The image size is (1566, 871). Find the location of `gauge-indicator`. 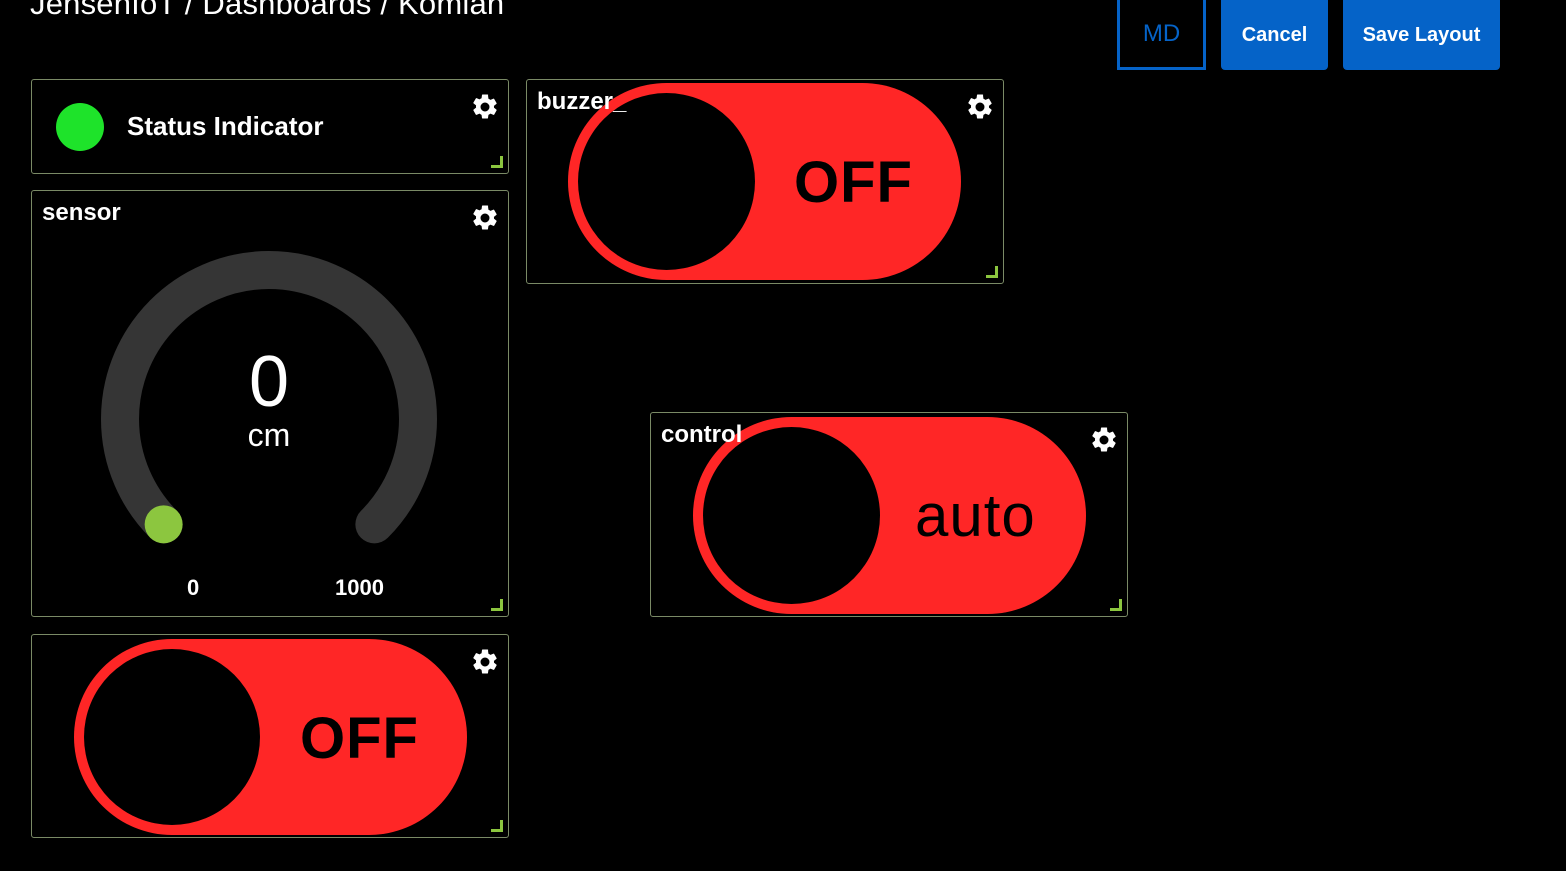

gauge-indicator is located at coordinates (163, 524).